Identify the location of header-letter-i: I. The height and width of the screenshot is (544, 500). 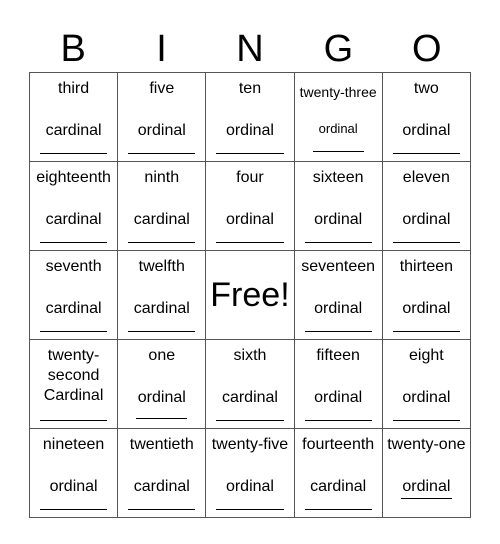
(161, 49).